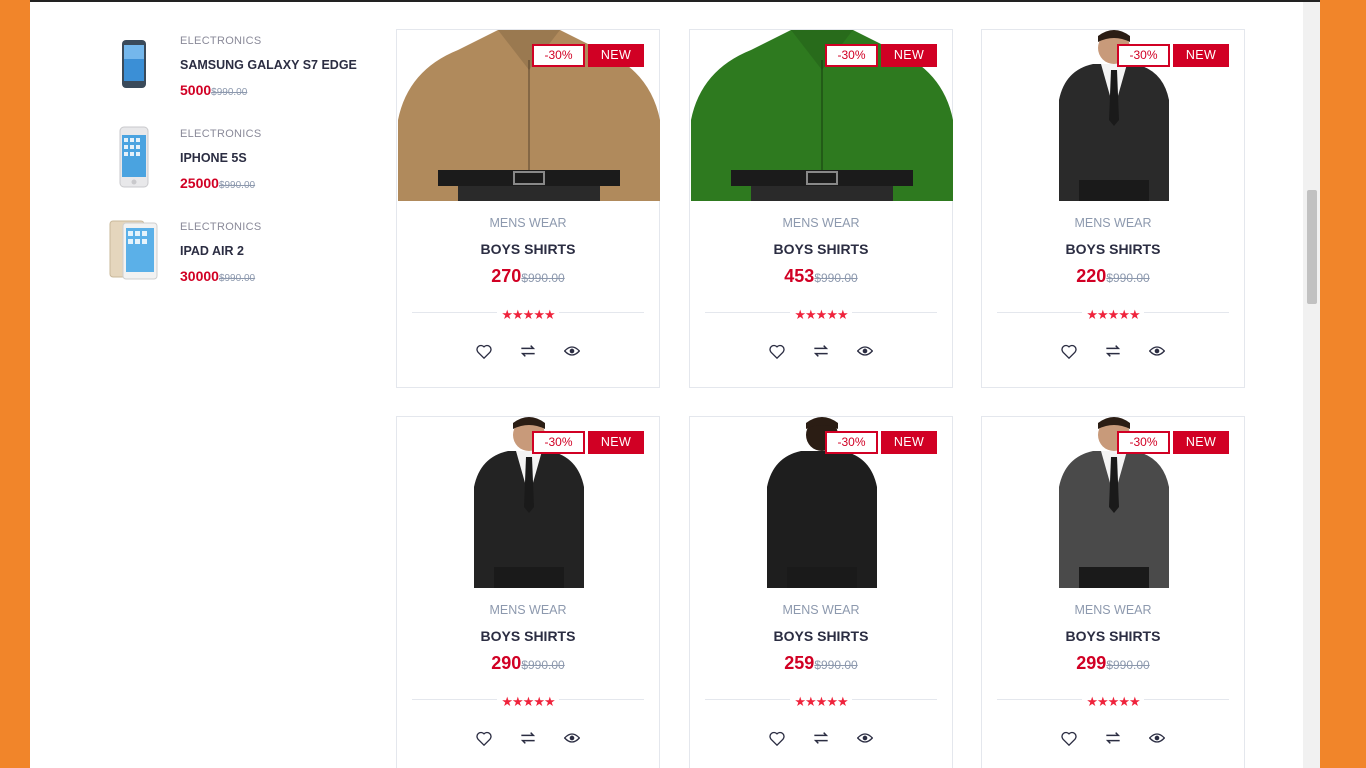  What do you see at coordinates (212, 251) in the screenshot?
I see `side-product-name: IPAD AIR 2` at bounding box center [212, 251].